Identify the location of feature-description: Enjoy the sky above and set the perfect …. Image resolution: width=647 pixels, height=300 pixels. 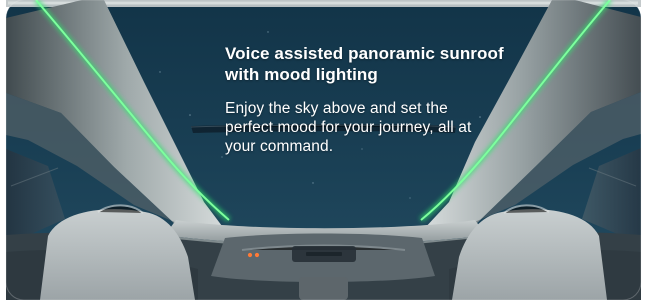
(348, 127).